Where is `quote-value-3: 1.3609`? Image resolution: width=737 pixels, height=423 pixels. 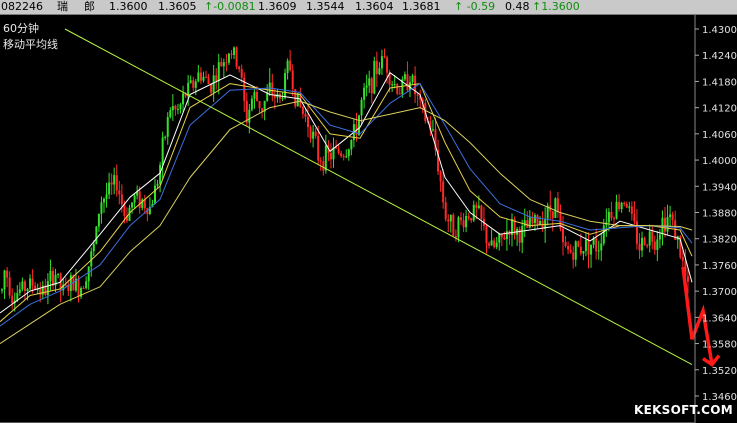
quote-value-3: 1.3609 is located at coordinates (277, 6).